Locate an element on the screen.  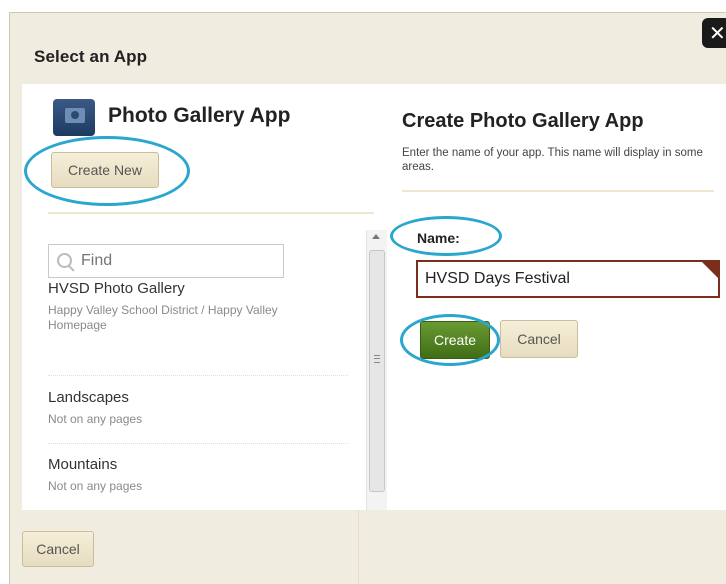
list-item: Landscapes Not on any pages is located at coordinates (168, 408).